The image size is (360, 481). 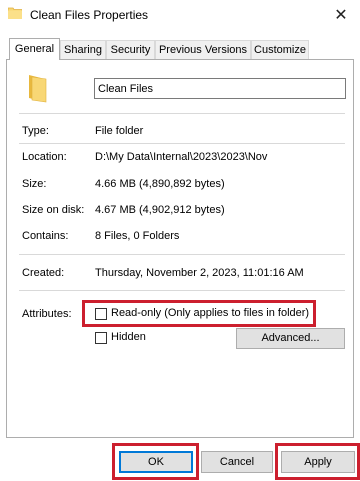 What do you see at coordinates (47, 314) in the screenshot?
I see `attributes-label: Attributes:` at bounding box center [47, 314].